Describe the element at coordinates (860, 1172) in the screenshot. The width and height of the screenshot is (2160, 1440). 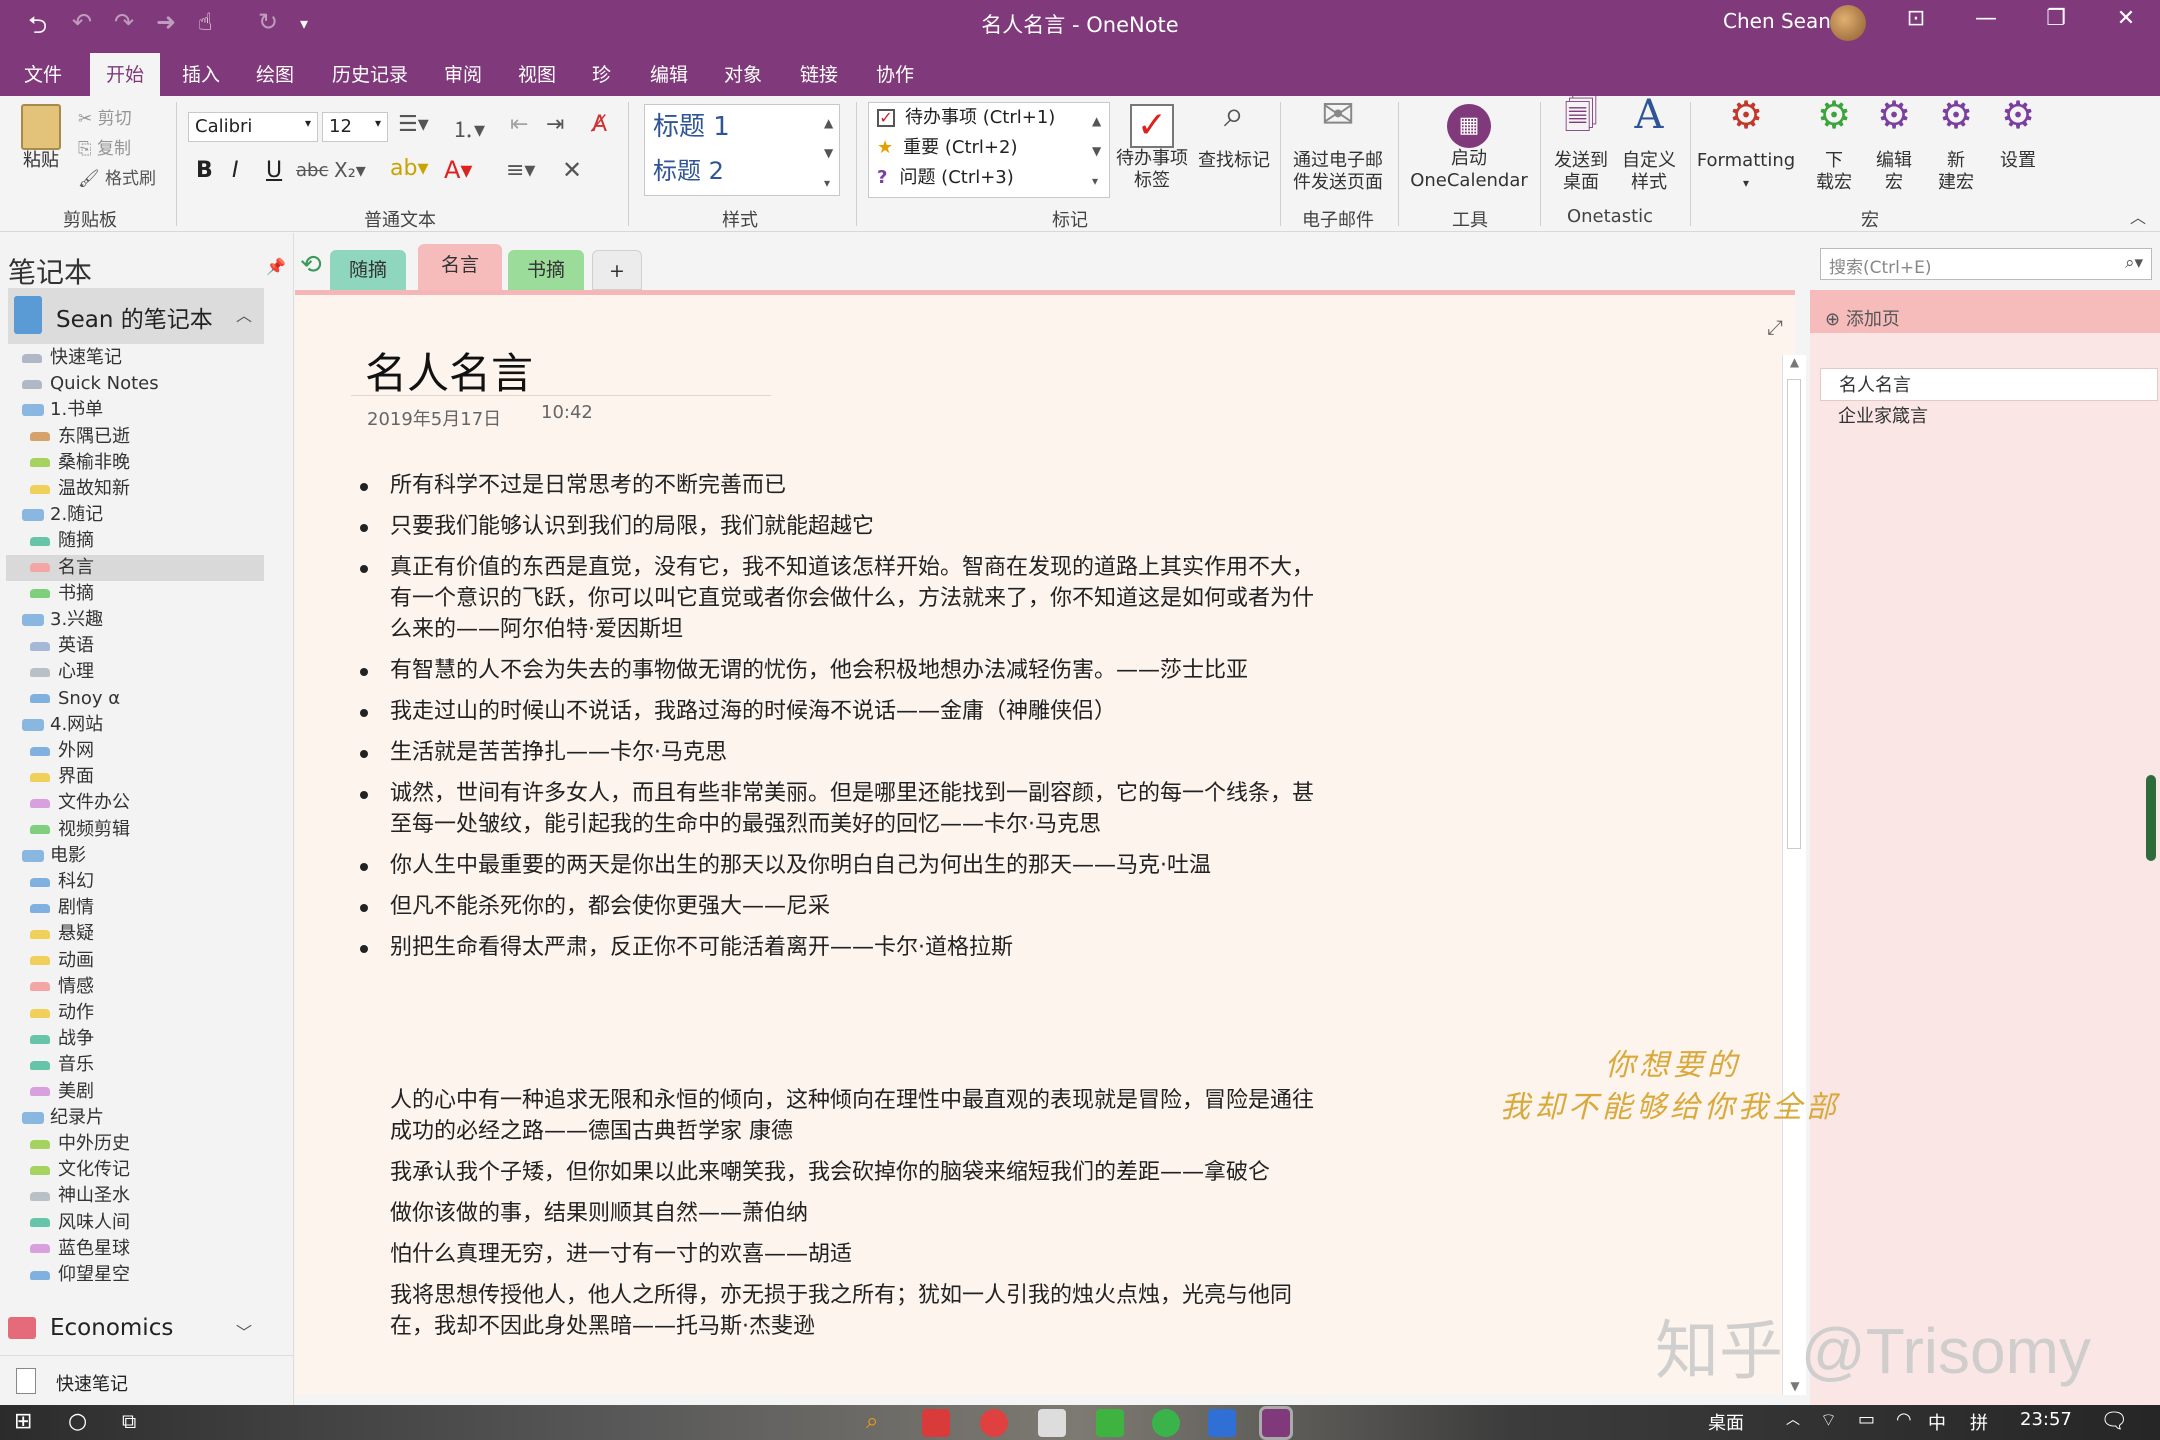
I see `quote-item: 我承认我个子矮，但你如果以此来嘲笑我，我会砍掉你的脑袋来缩短我们的差距——拿破仑` at that location.